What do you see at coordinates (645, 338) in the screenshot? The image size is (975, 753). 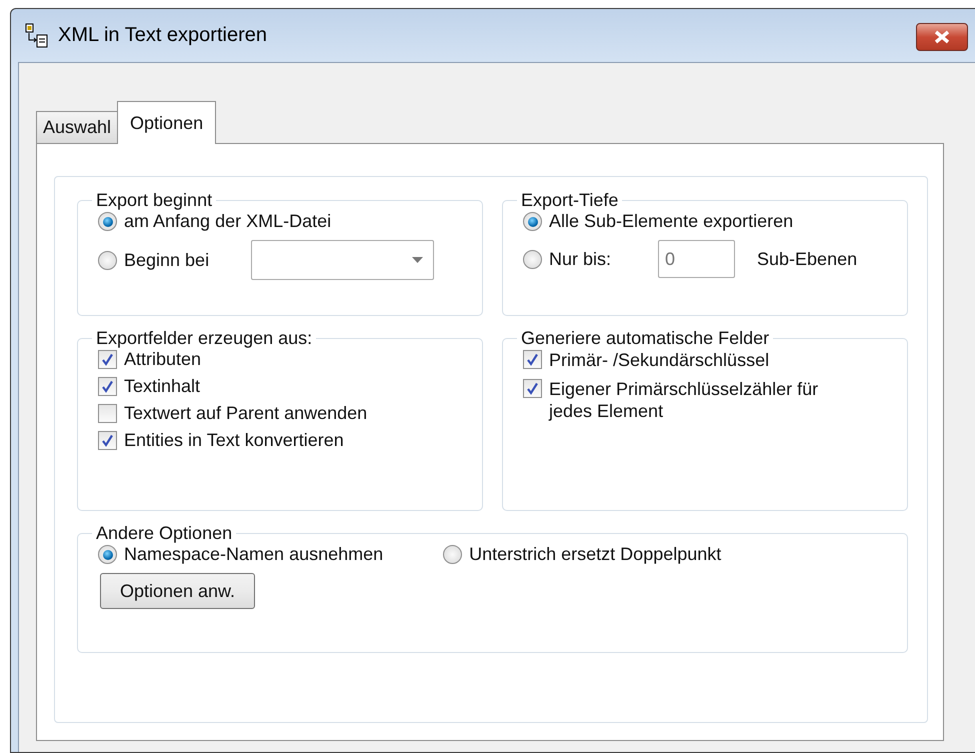 I see `group-title: Generiere automatische Felder` at bounding box center [645, 338].